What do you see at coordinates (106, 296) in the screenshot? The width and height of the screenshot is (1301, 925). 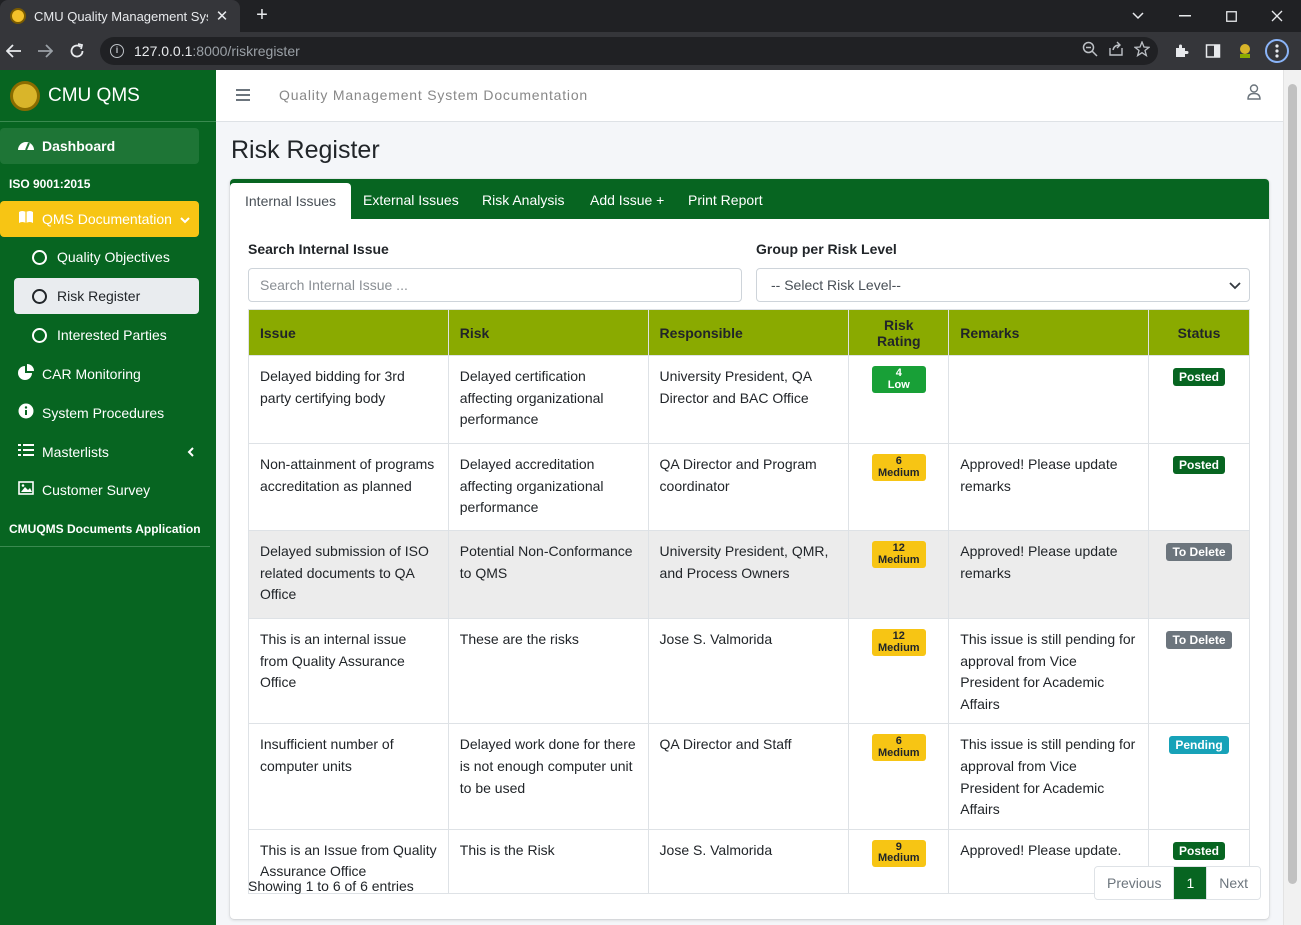 I see `sidebar-item-risk-register: Risk Register` at bounding box center [106, 296].